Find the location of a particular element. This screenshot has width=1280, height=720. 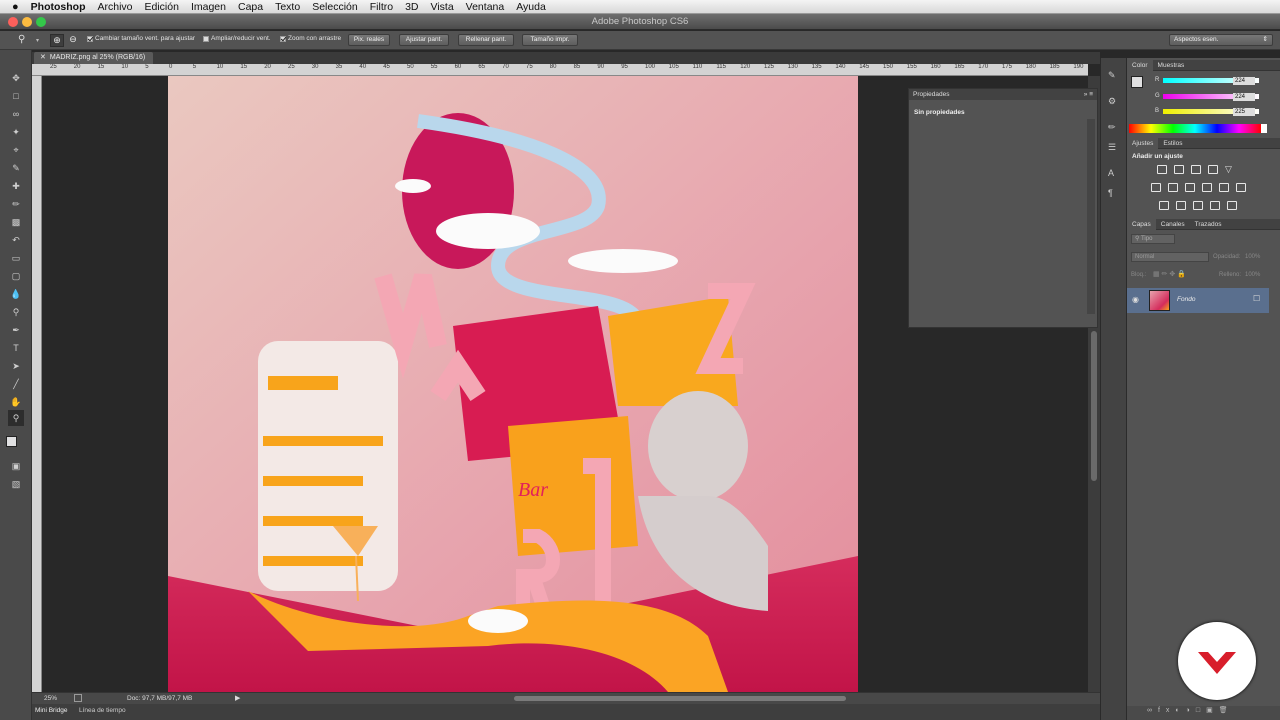

zoom-tool-selected-icon: ⚲ is located at coordinates (16, 418).